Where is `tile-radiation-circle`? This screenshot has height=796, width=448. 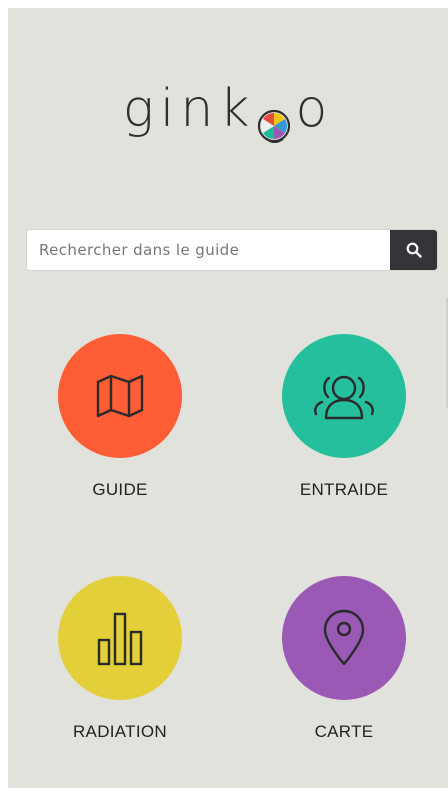
tile-radiation-circle is located at coordinates (120, 638).